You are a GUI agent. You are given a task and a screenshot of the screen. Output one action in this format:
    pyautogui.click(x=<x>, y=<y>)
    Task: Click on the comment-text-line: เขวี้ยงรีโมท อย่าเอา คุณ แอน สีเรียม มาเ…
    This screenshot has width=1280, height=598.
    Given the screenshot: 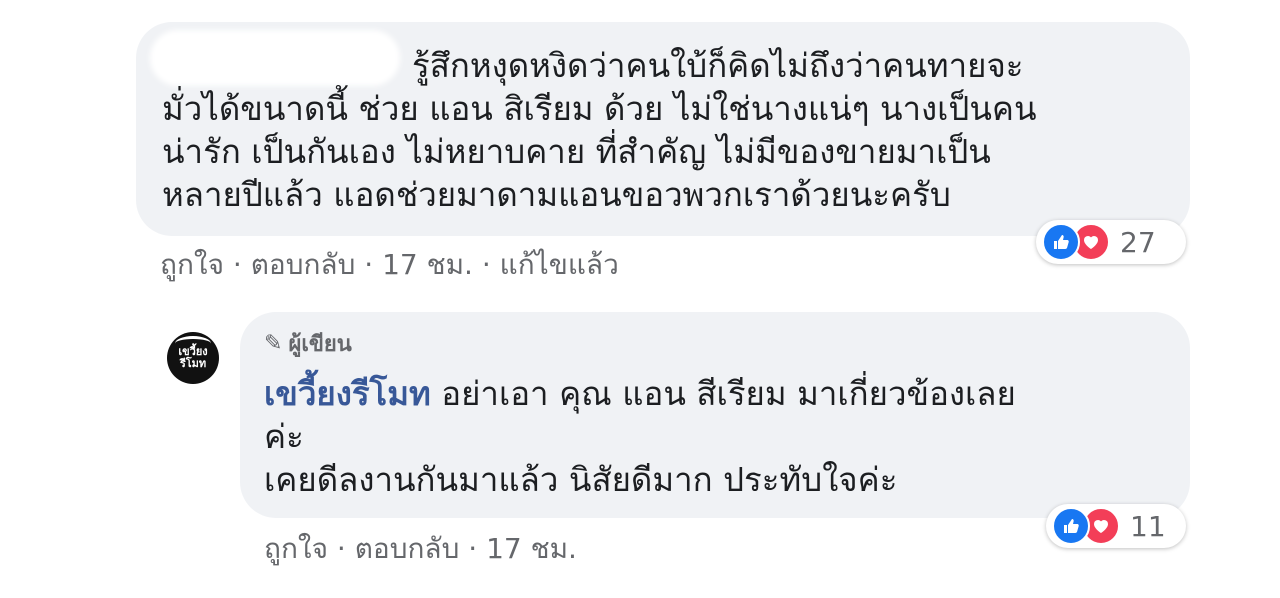 What is the action you would take?
    pyautogui.click(x=640, y=393)
    